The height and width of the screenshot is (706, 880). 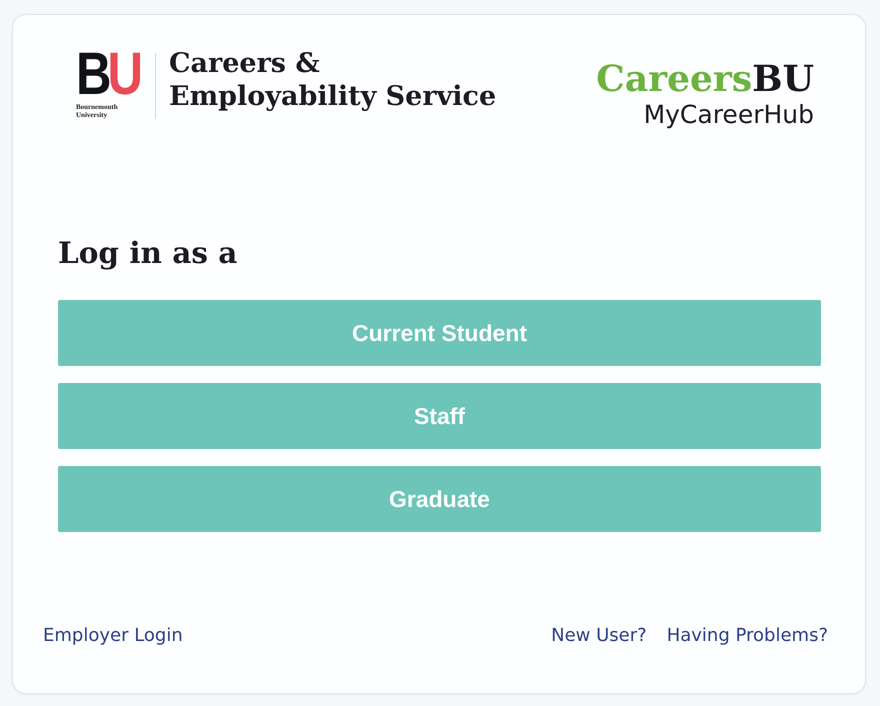 What do you see at coordinates (747, 636) in the screenshot?
I see `footer-link: Having Problems?` at bounding box center [747, 636].